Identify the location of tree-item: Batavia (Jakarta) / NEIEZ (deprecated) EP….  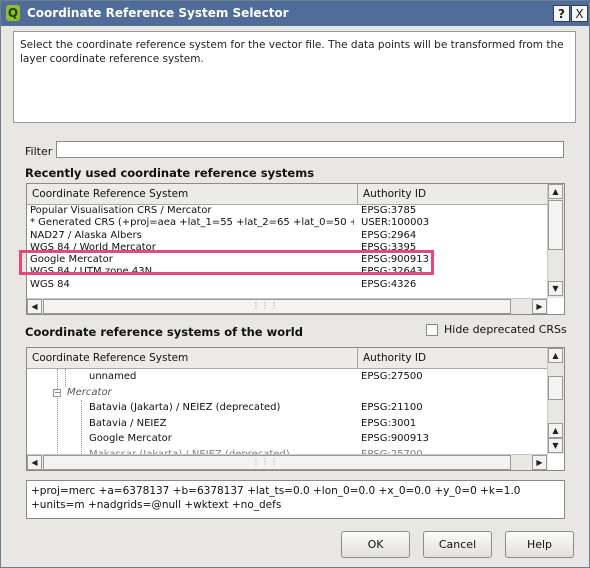
(287, 408).